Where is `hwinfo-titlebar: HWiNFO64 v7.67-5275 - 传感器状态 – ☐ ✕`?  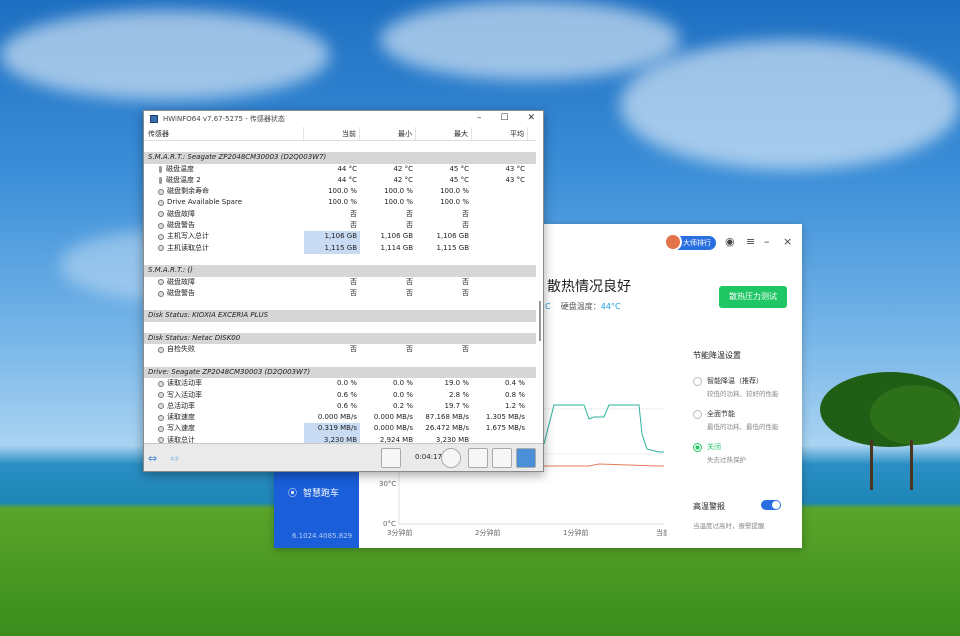
hwinfo-titlebar: HWiNFO64 v7.67-5275 - 传感器状态 – ☐ ✕ is located at coordinates (343, 119).